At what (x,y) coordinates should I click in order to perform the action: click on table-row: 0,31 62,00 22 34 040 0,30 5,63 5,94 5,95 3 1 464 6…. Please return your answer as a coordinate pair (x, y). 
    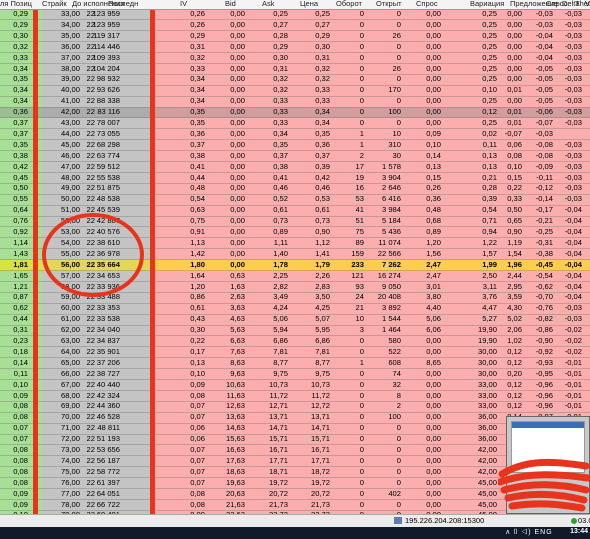
    Looking at the image, I should click on (295, 331).